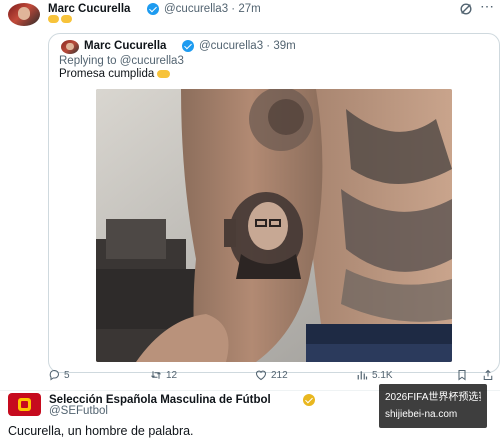 The height and width of the screenshot is (440, 500). I want to click on retweet-button: 12, so click(163, 375).